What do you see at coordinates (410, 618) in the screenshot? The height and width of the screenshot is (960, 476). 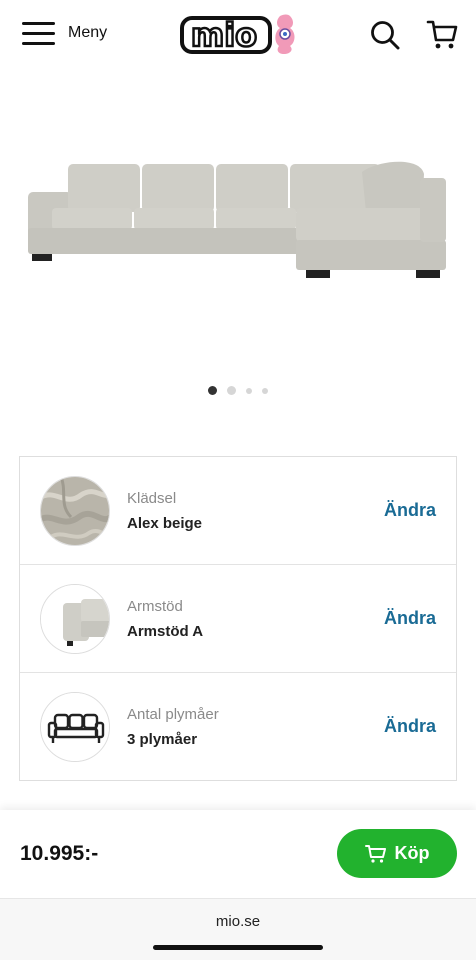 I see `change-armrest-link: Ändra` at bounding box center [410, 618].